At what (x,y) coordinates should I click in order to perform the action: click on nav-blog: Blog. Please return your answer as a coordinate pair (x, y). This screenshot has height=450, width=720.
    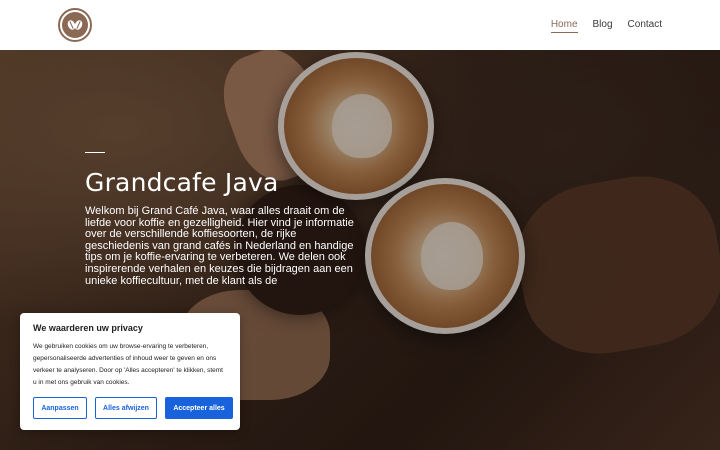
    Looking at the image, I should click on (603, 25).